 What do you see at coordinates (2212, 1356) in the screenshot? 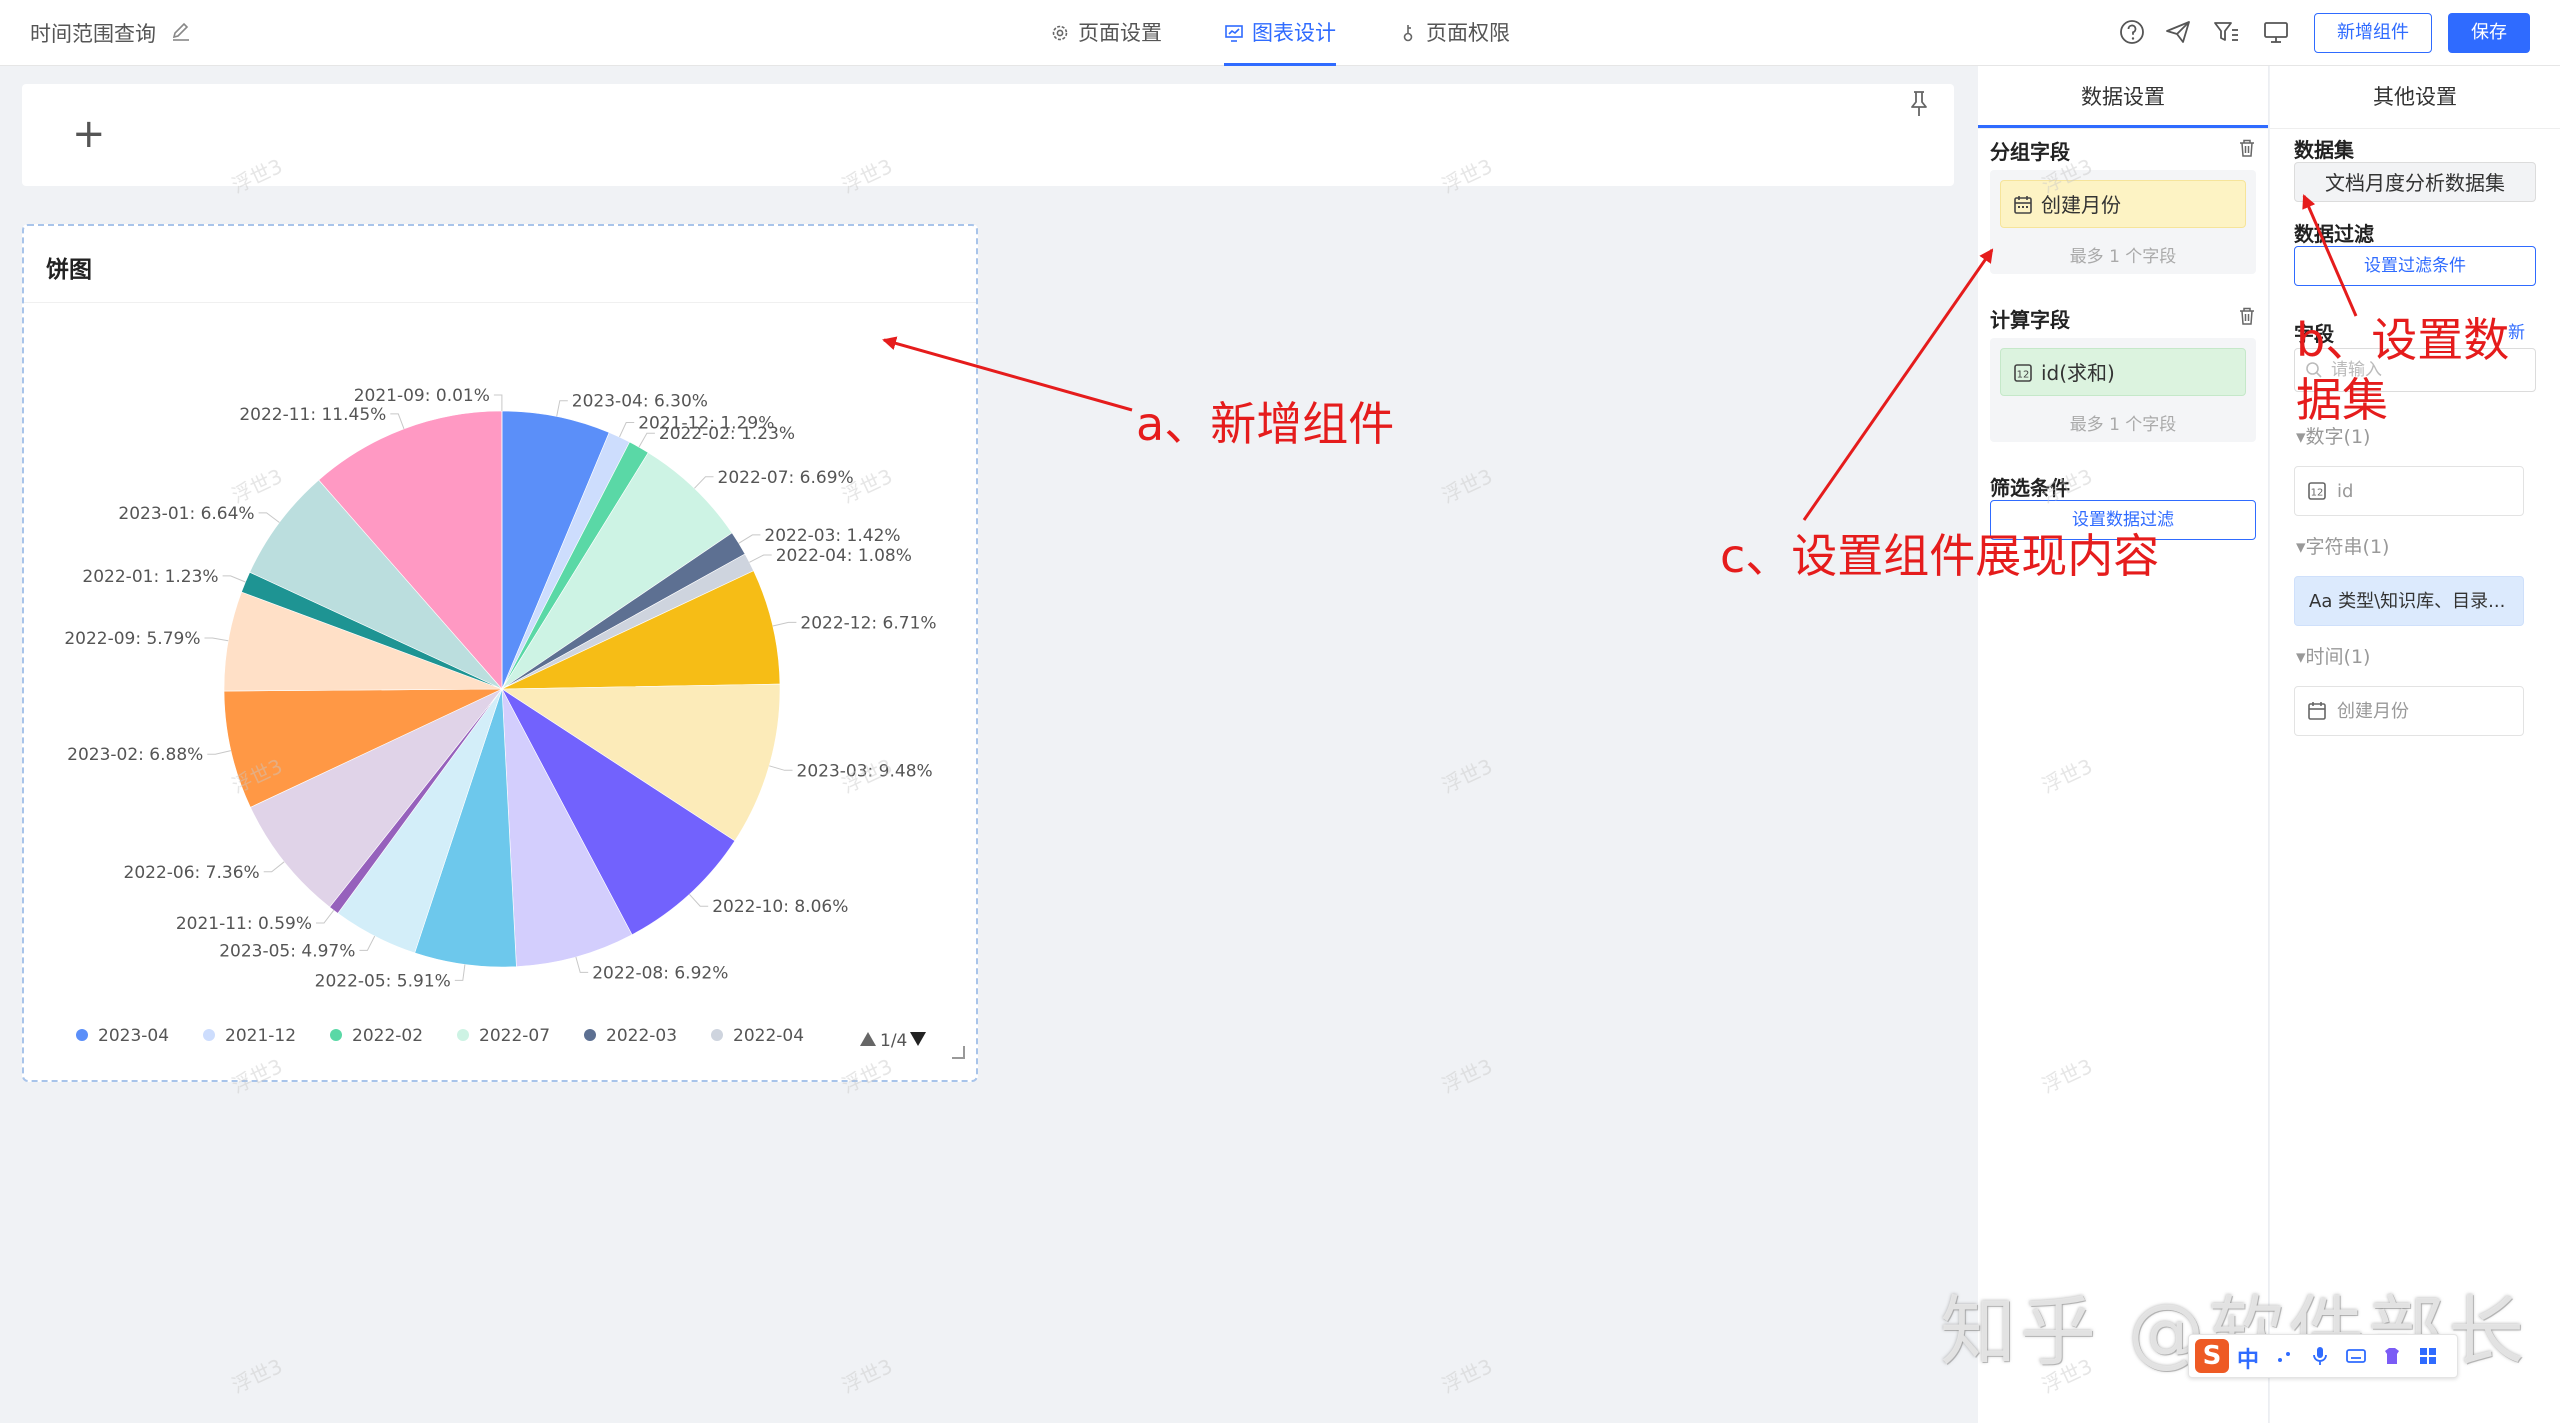
I see `ime-logo-icon: S` at bounding box center [2212, 1356].